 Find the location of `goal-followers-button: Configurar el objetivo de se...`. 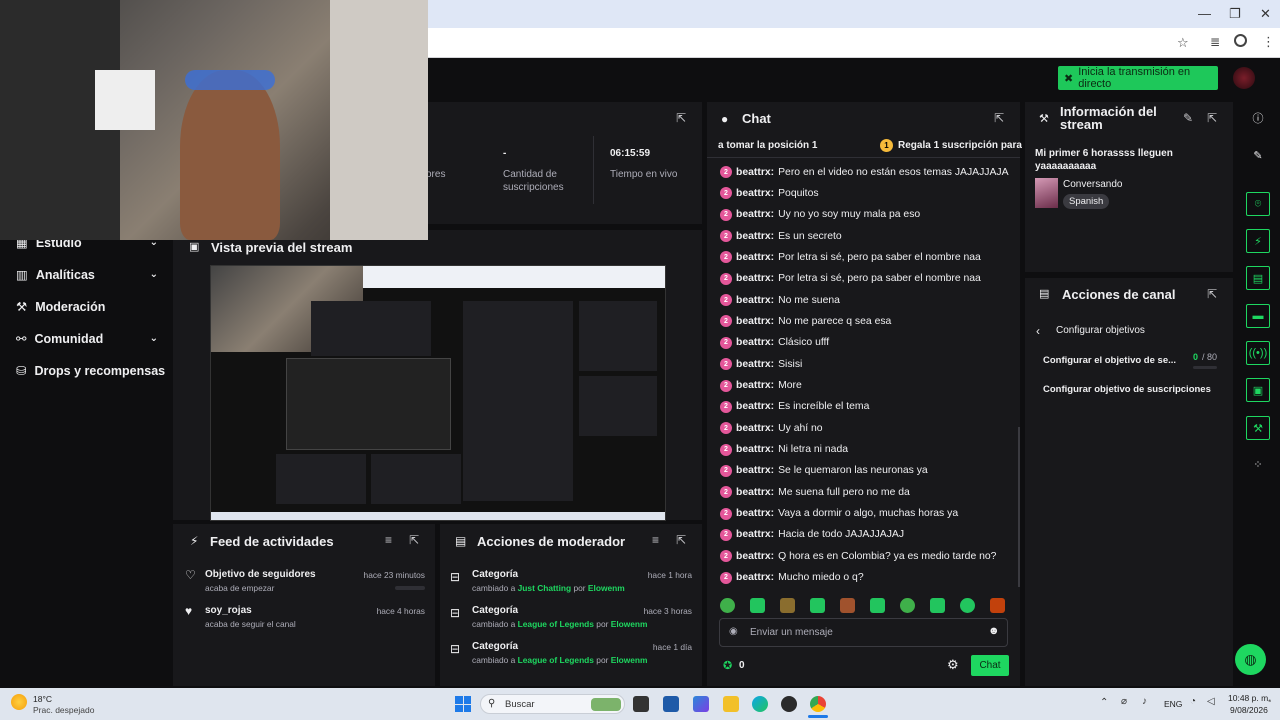

goal-followers-button: Configurar el objetivo de se... is located at coordinates (1109, 360).